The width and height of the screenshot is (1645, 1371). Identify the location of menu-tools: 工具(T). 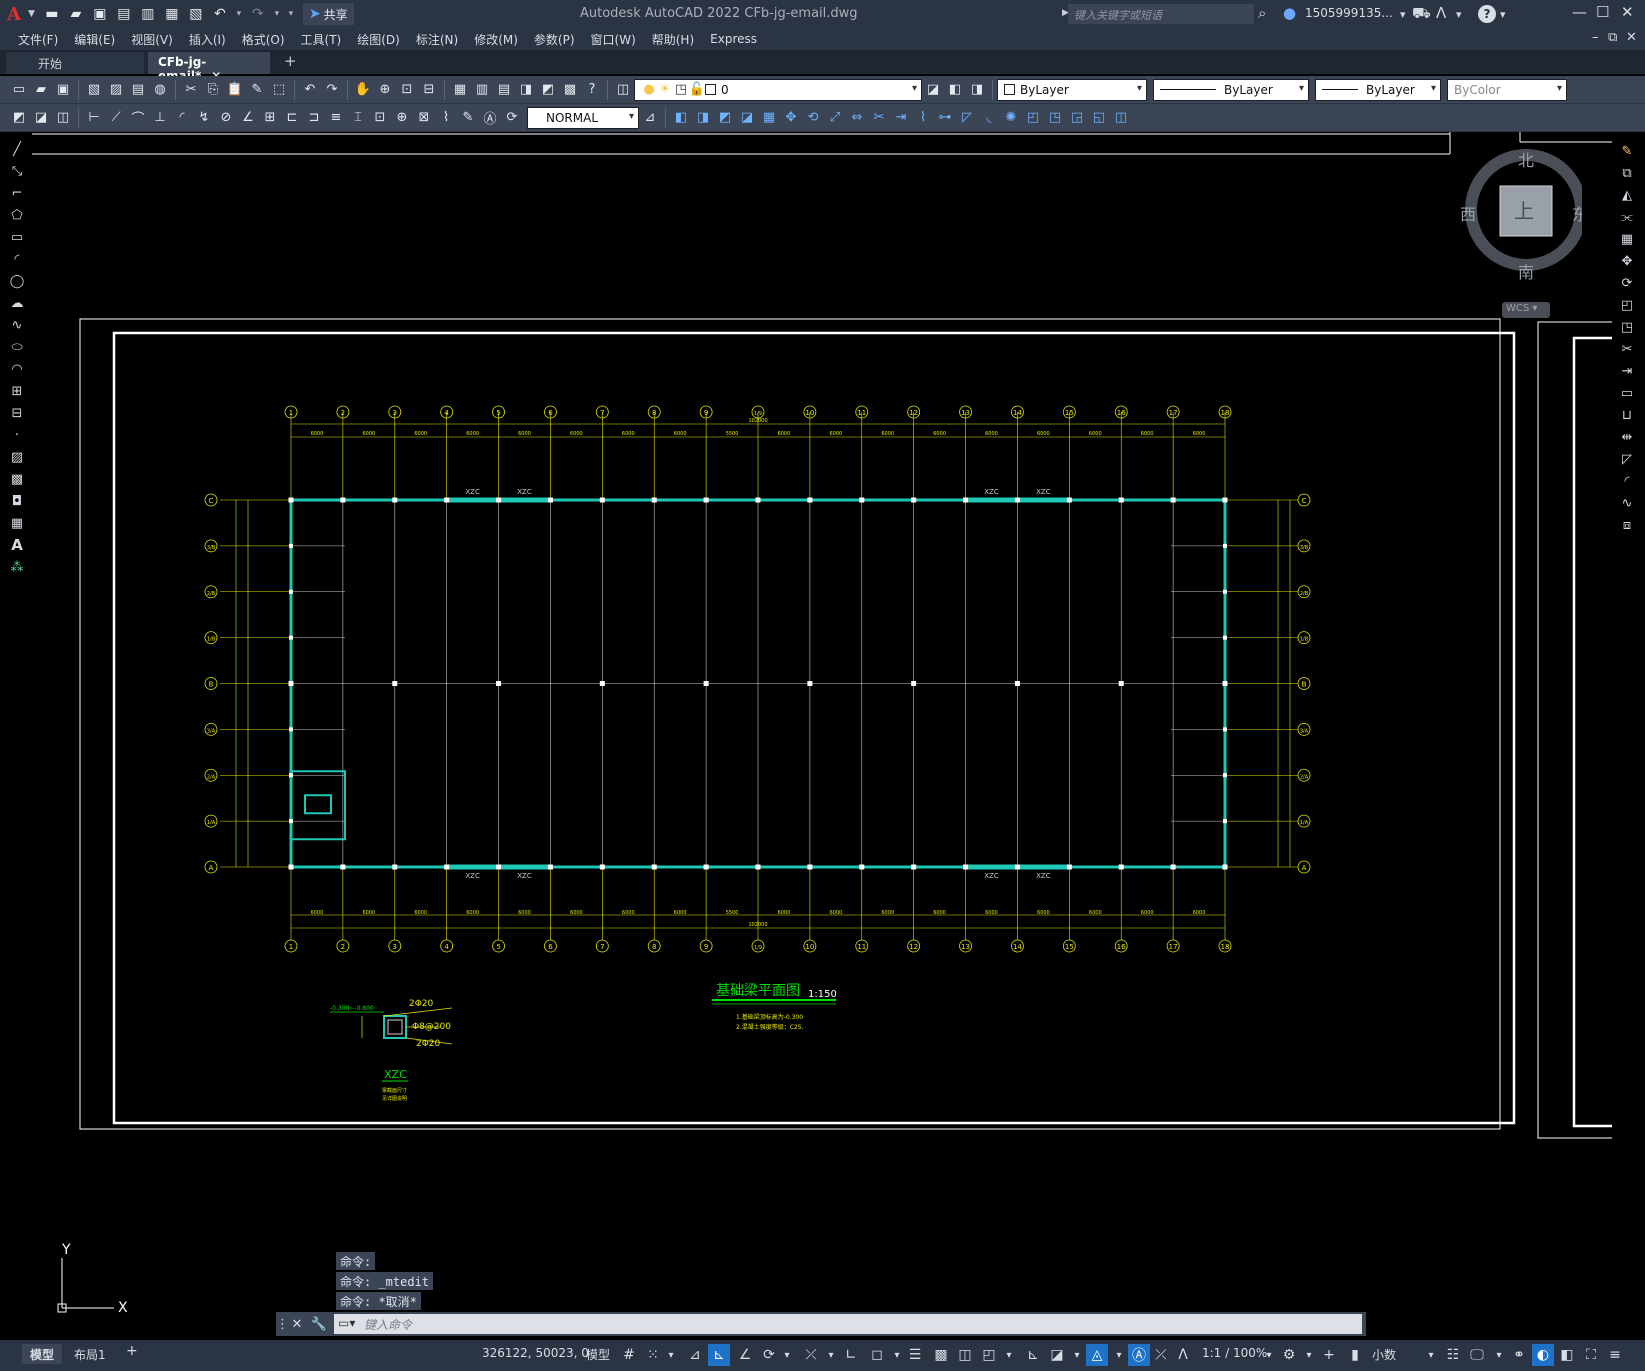
(321, 39).